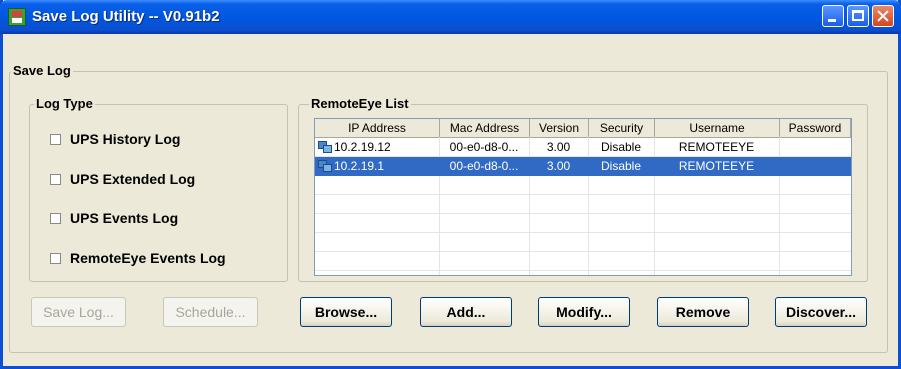  What do you see at coordinates (360, 103) in the screenshot?
I see `remoteeye-list-group-label: RemoteEye List` at bounding box center [360, 103].